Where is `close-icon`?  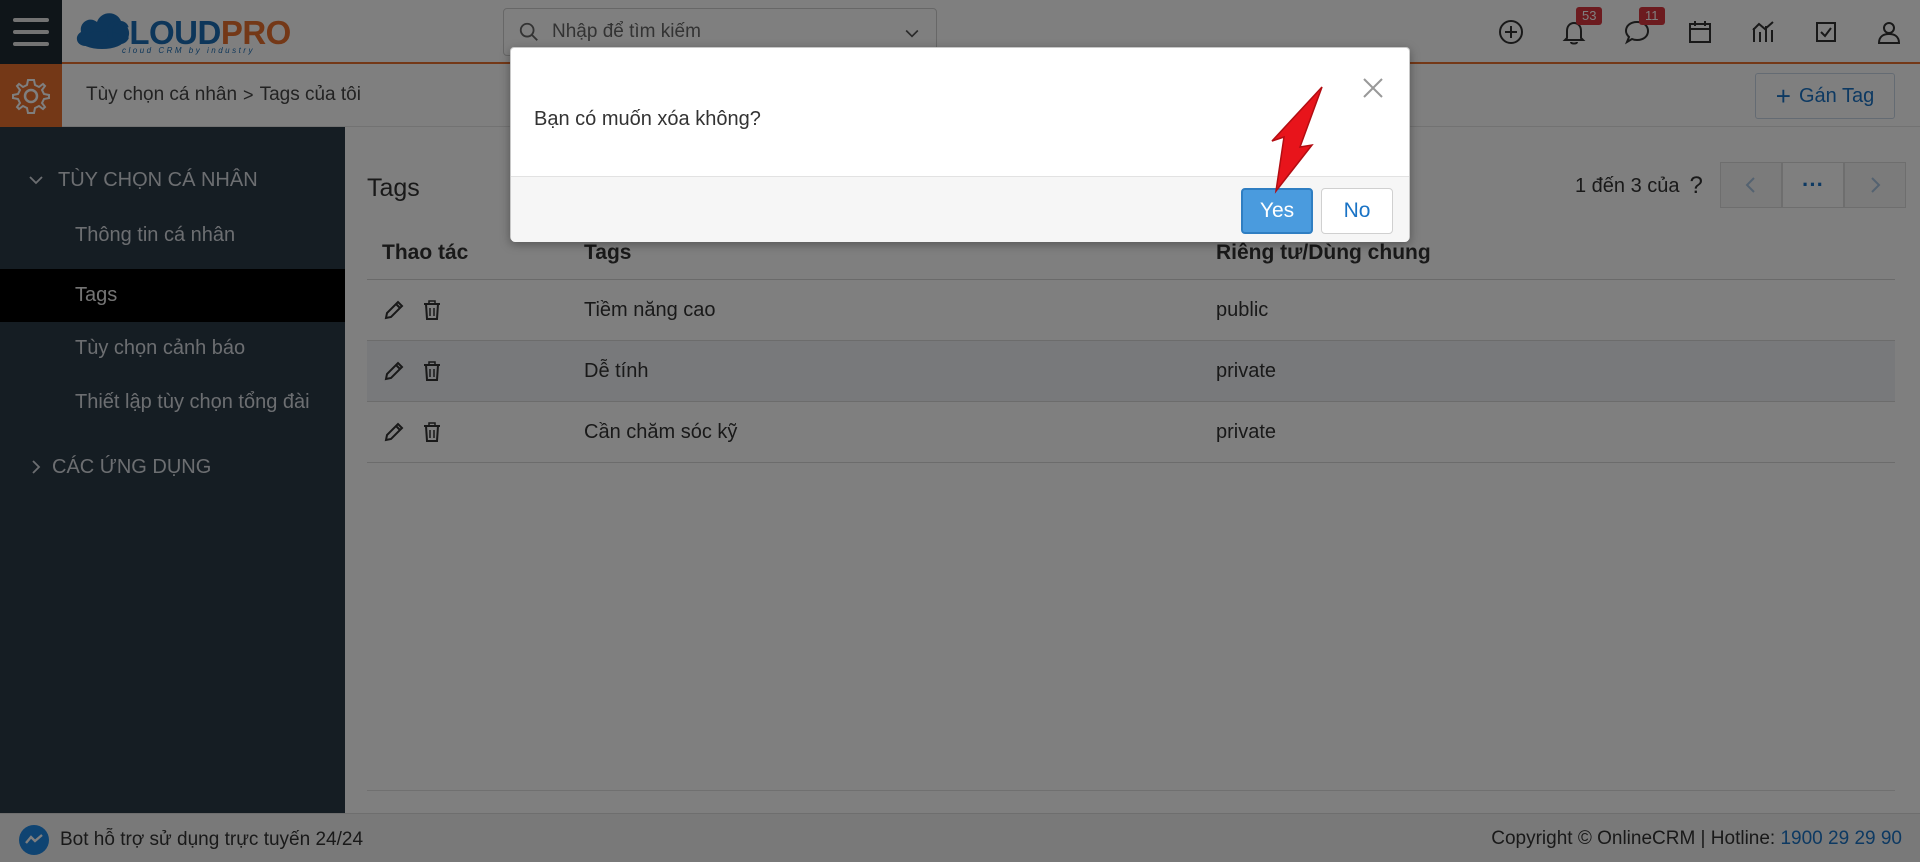 close-icon is located at coordinates (1373, 88).